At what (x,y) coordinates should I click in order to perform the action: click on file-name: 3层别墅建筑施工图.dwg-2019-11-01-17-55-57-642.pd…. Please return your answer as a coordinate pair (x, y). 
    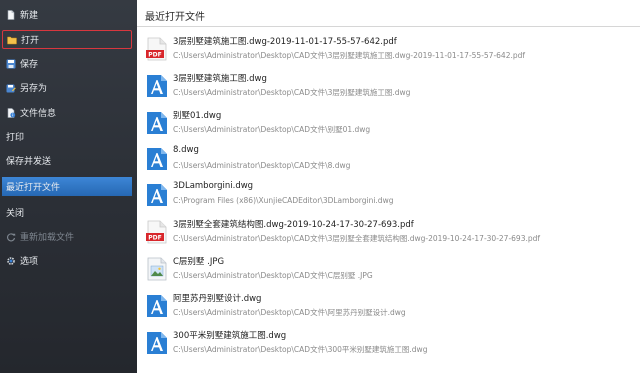
    Looking at the image, I should click on (285, 42).